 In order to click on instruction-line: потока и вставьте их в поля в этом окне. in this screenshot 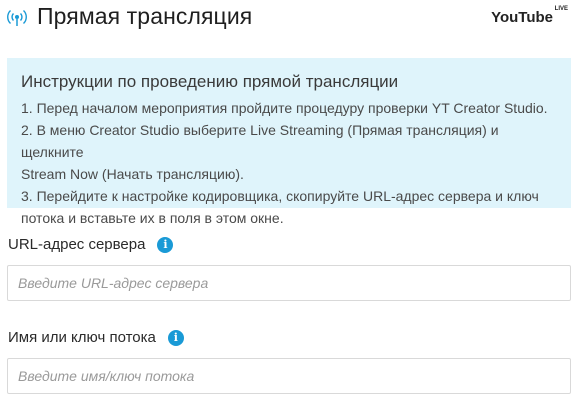, I will do `click(152, 218)`.